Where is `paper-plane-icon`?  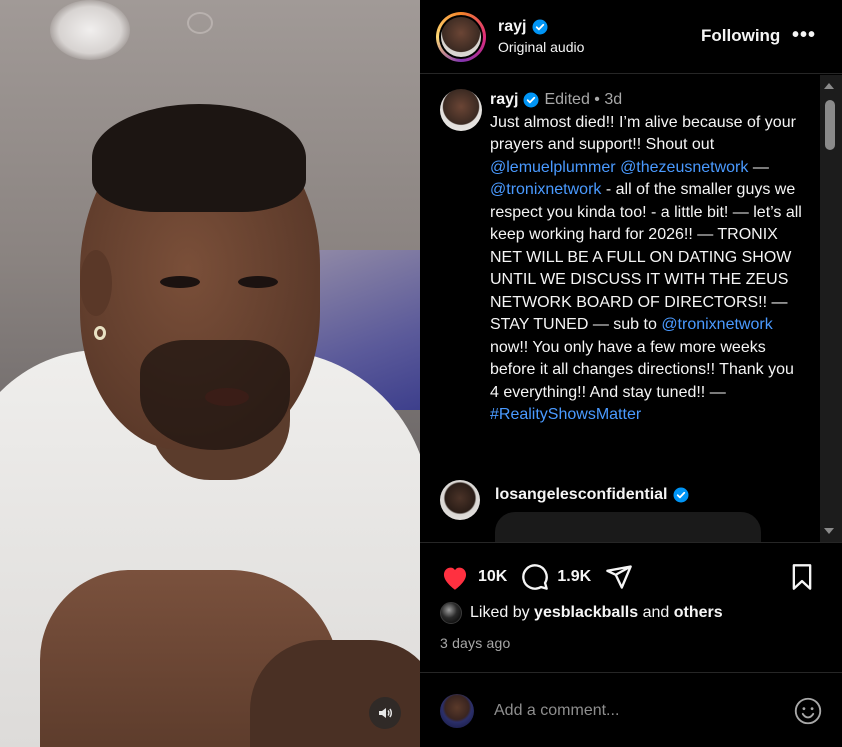 paper-plane-icon is located at coordinates (619, 577).